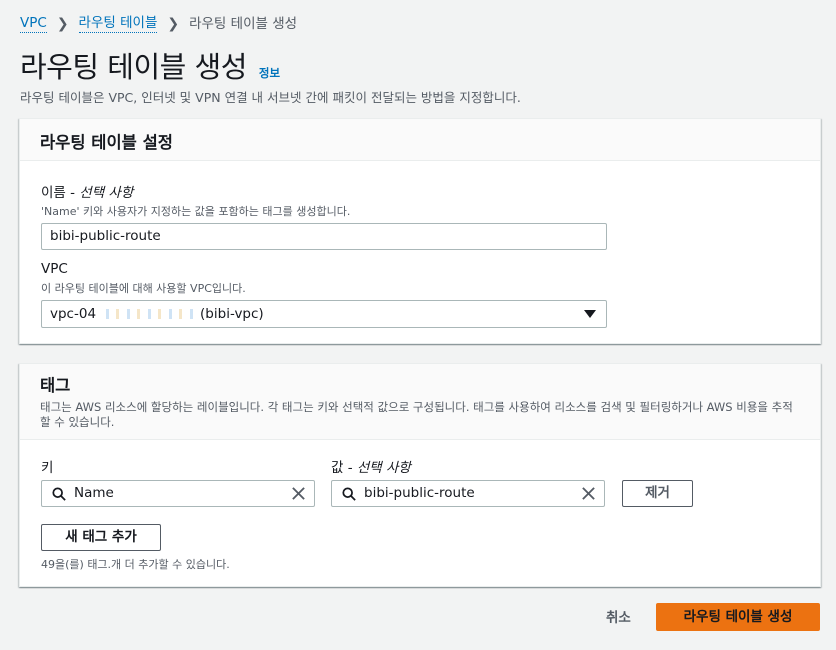  Describe the element at coordinates (33, 23) in the screenshot. I see `breadcrumb-vpc-link: VPC` at that location.